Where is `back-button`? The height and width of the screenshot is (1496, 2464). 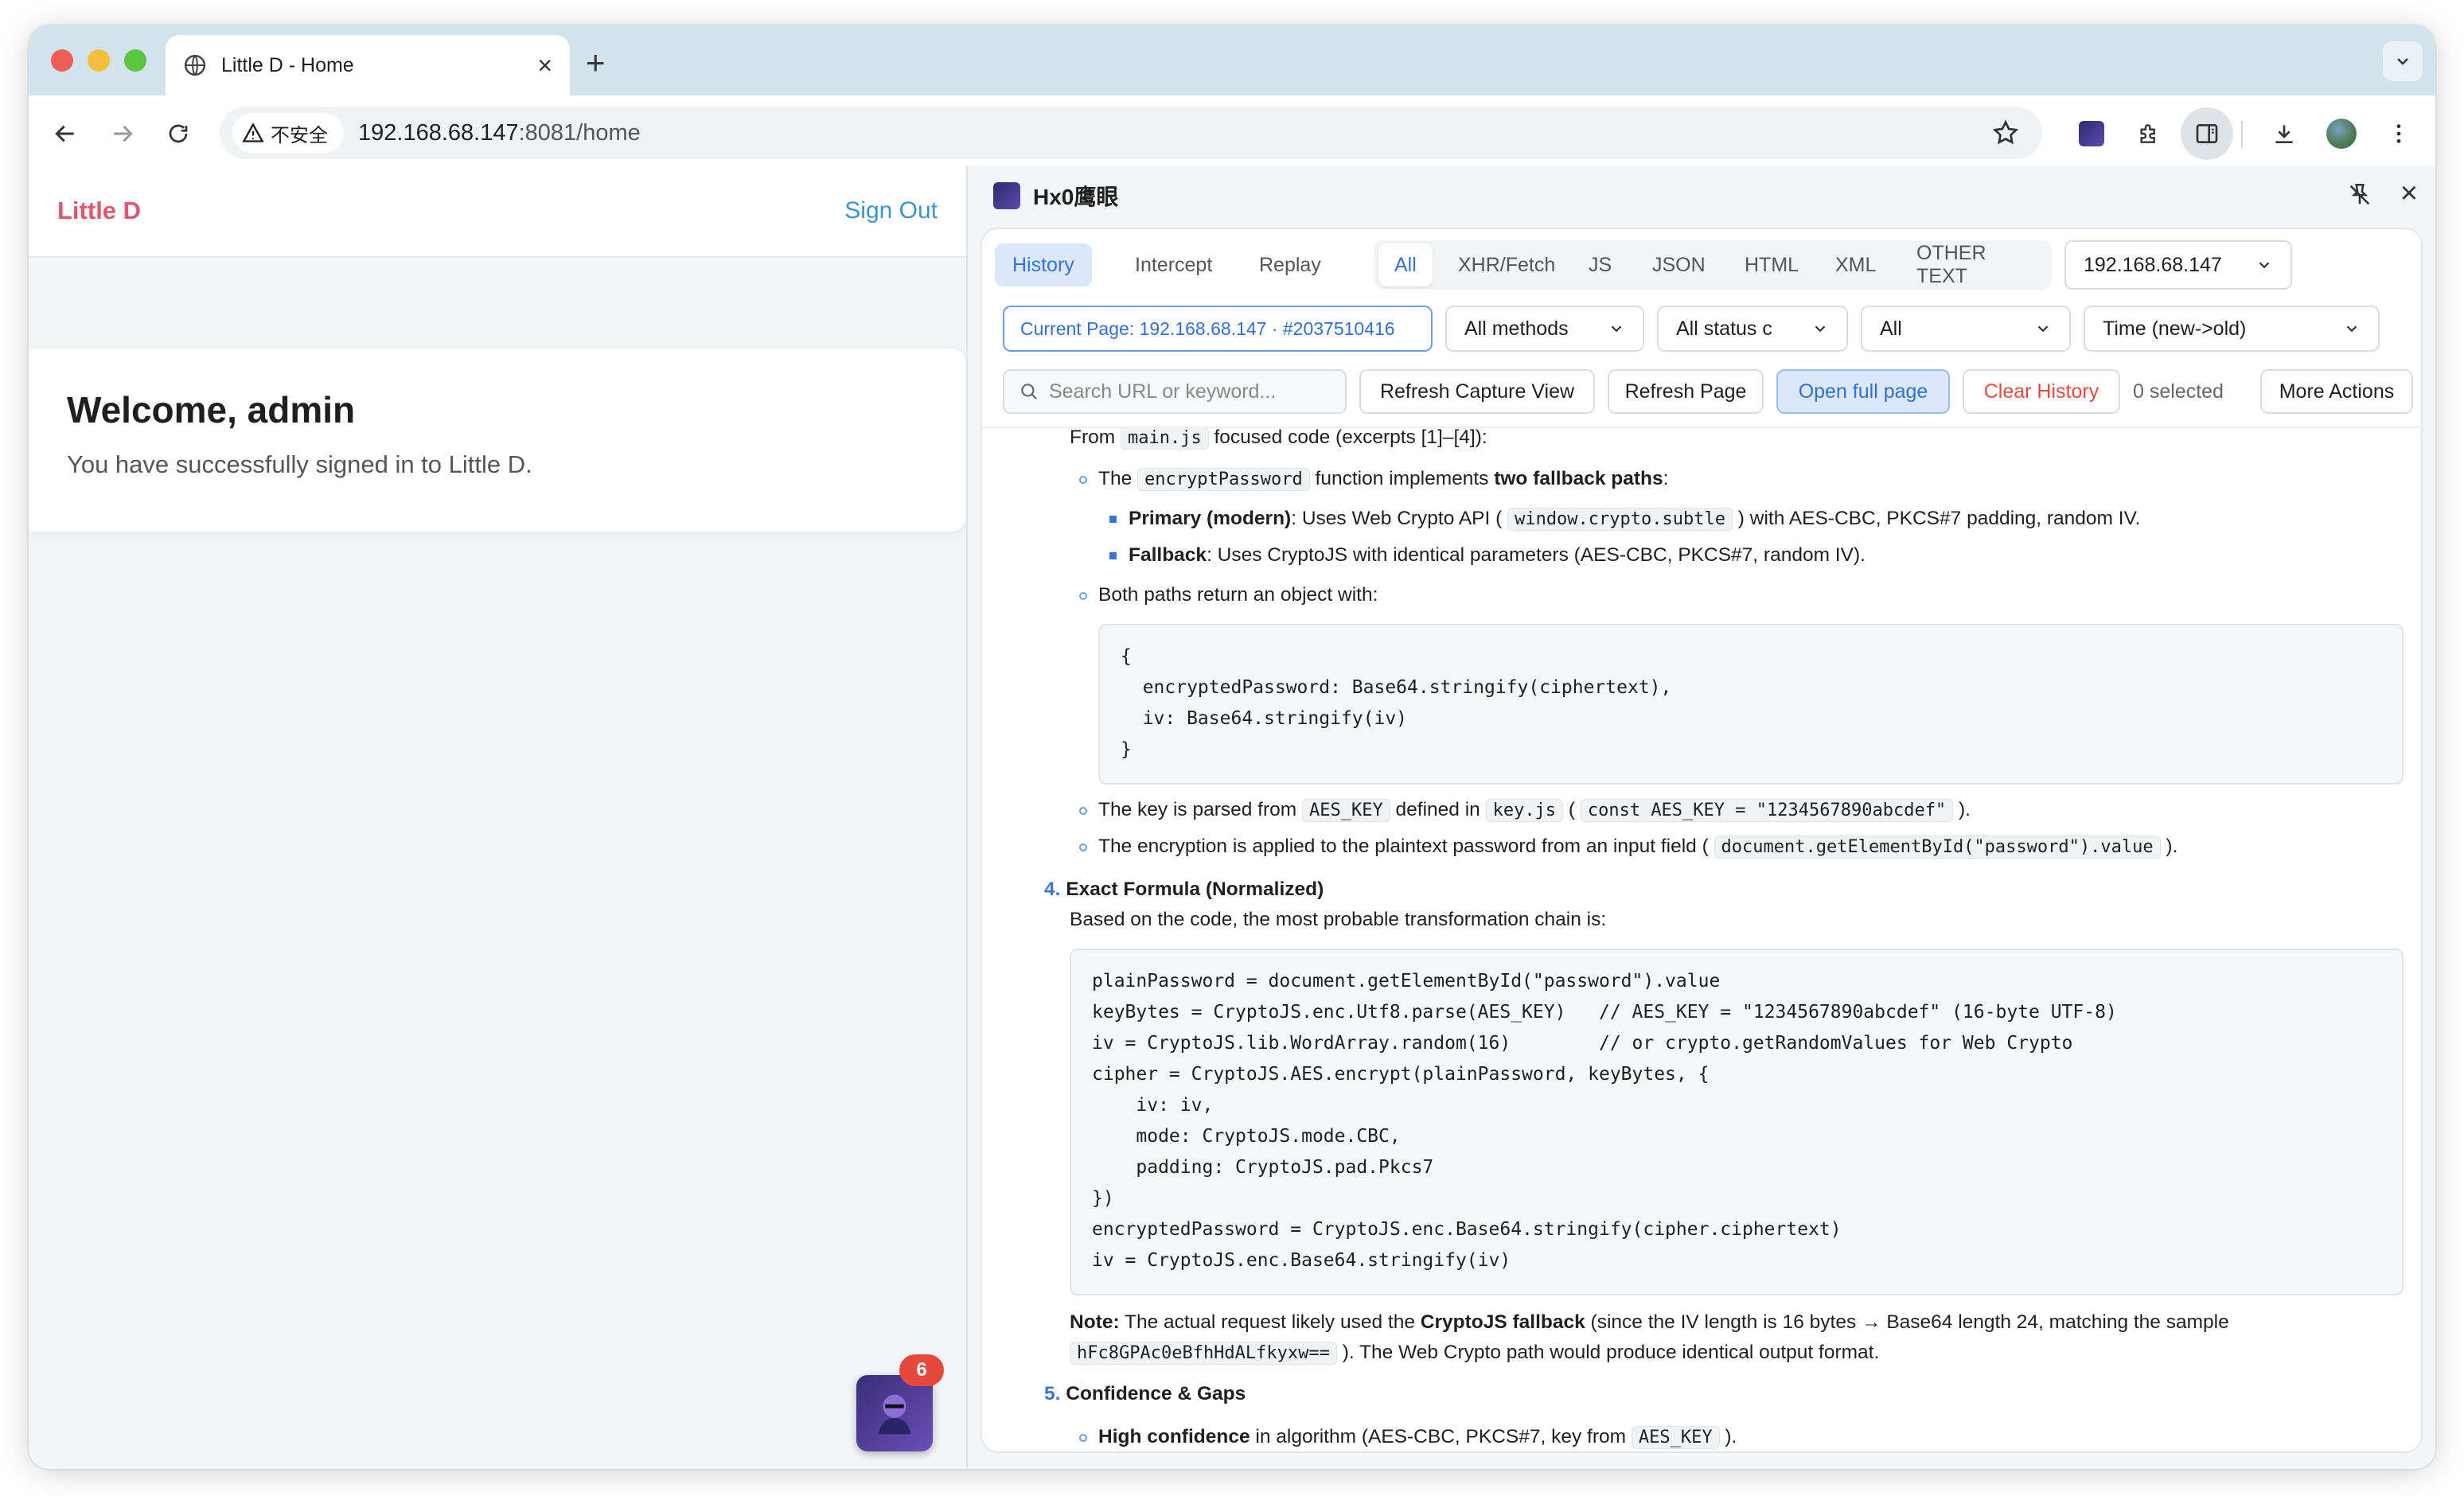
back-button is located at coordinates (65, 133).